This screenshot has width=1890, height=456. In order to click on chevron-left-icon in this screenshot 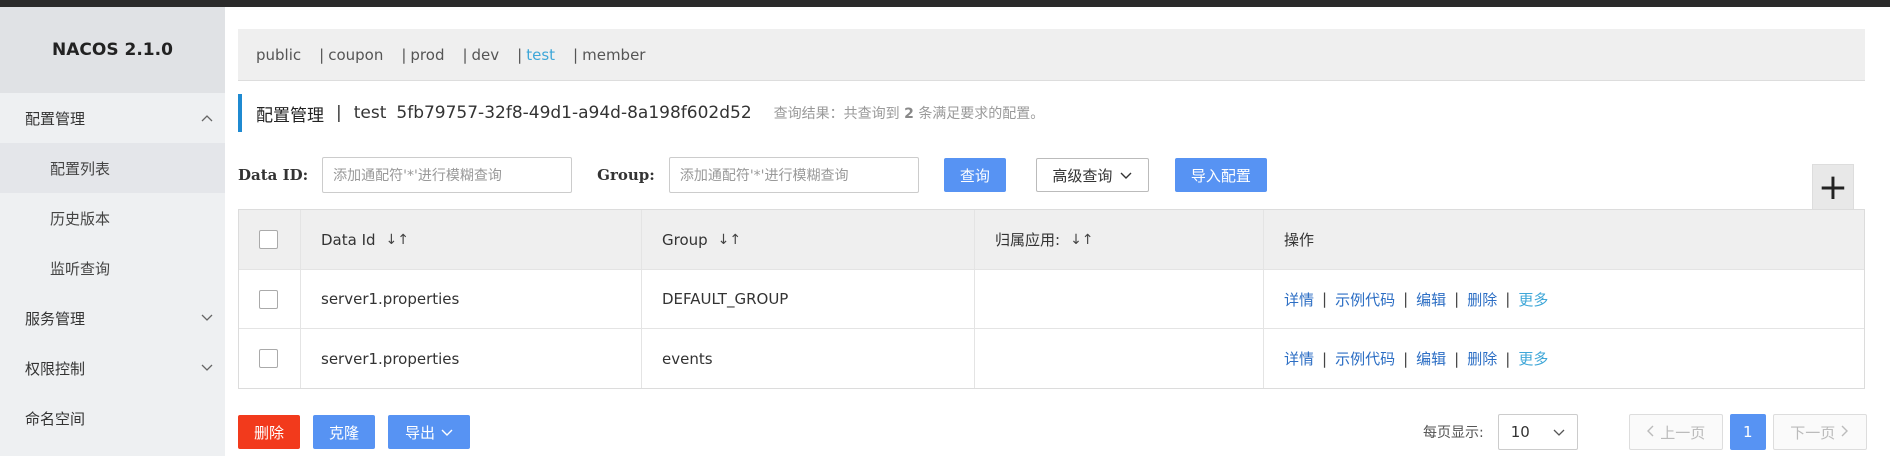, I will do `click(1650, 432)`.